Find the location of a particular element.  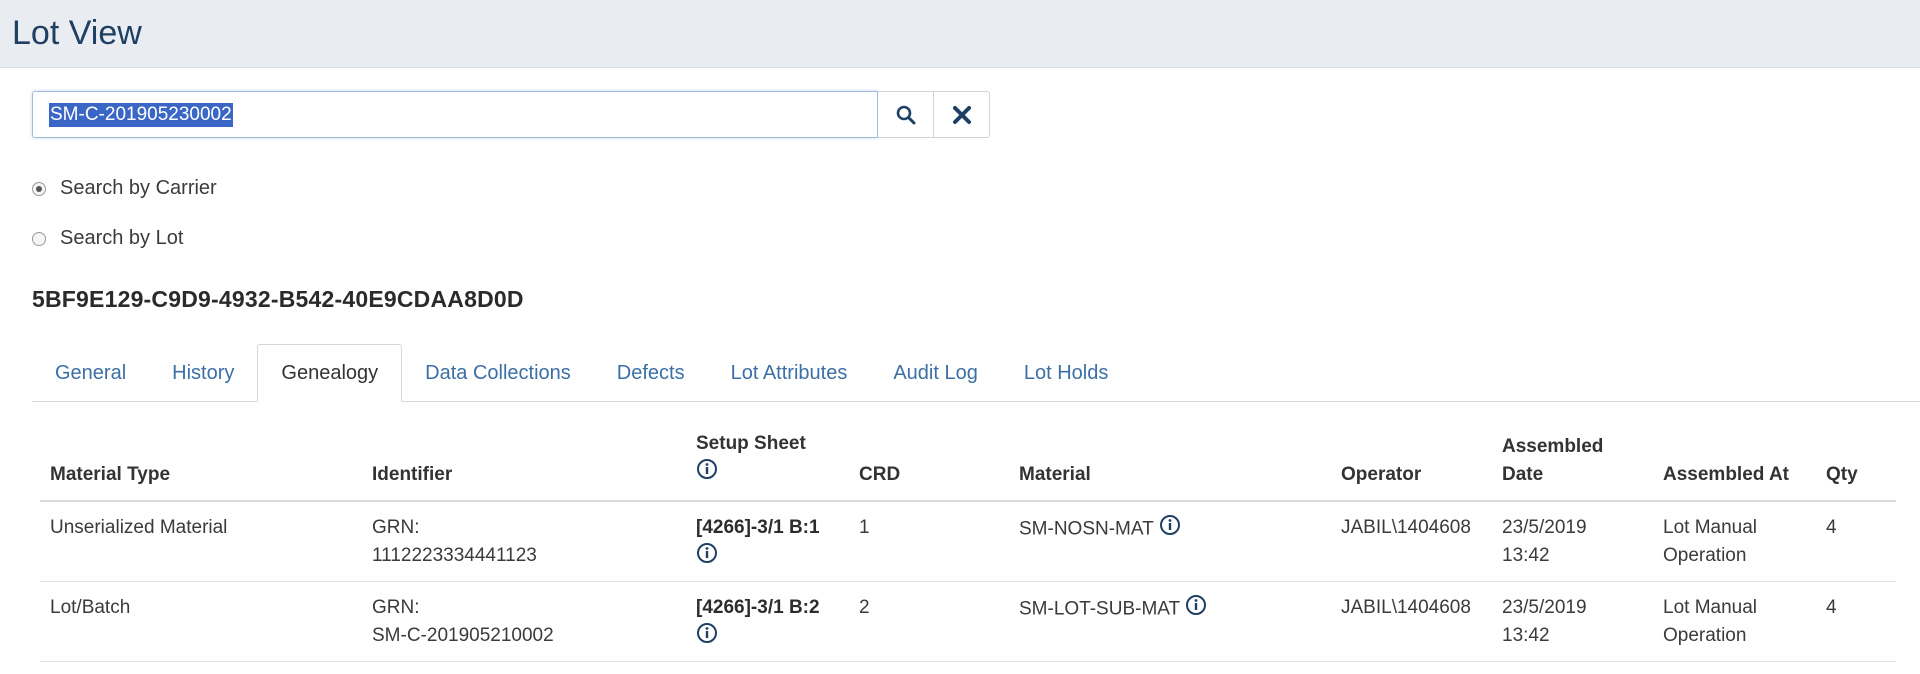

header-crd: CRD is located at coordinates (929, 466).